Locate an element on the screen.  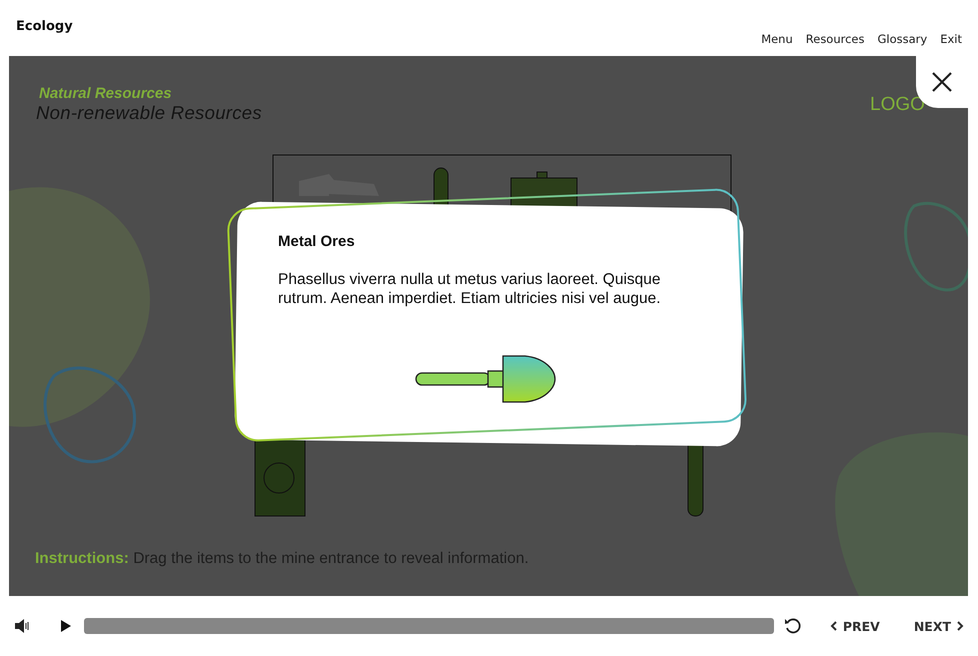
nav-link: Glossary is located at coordinates (903, 39).